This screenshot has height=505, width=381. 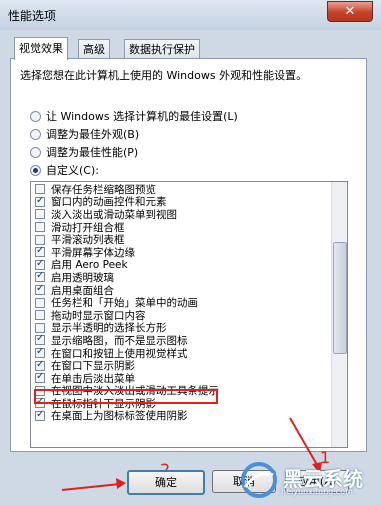 What do you see at coordinates (91, 487) in the screenshot?
I see `arrow-to-ok` at bounding box center [91, 487].